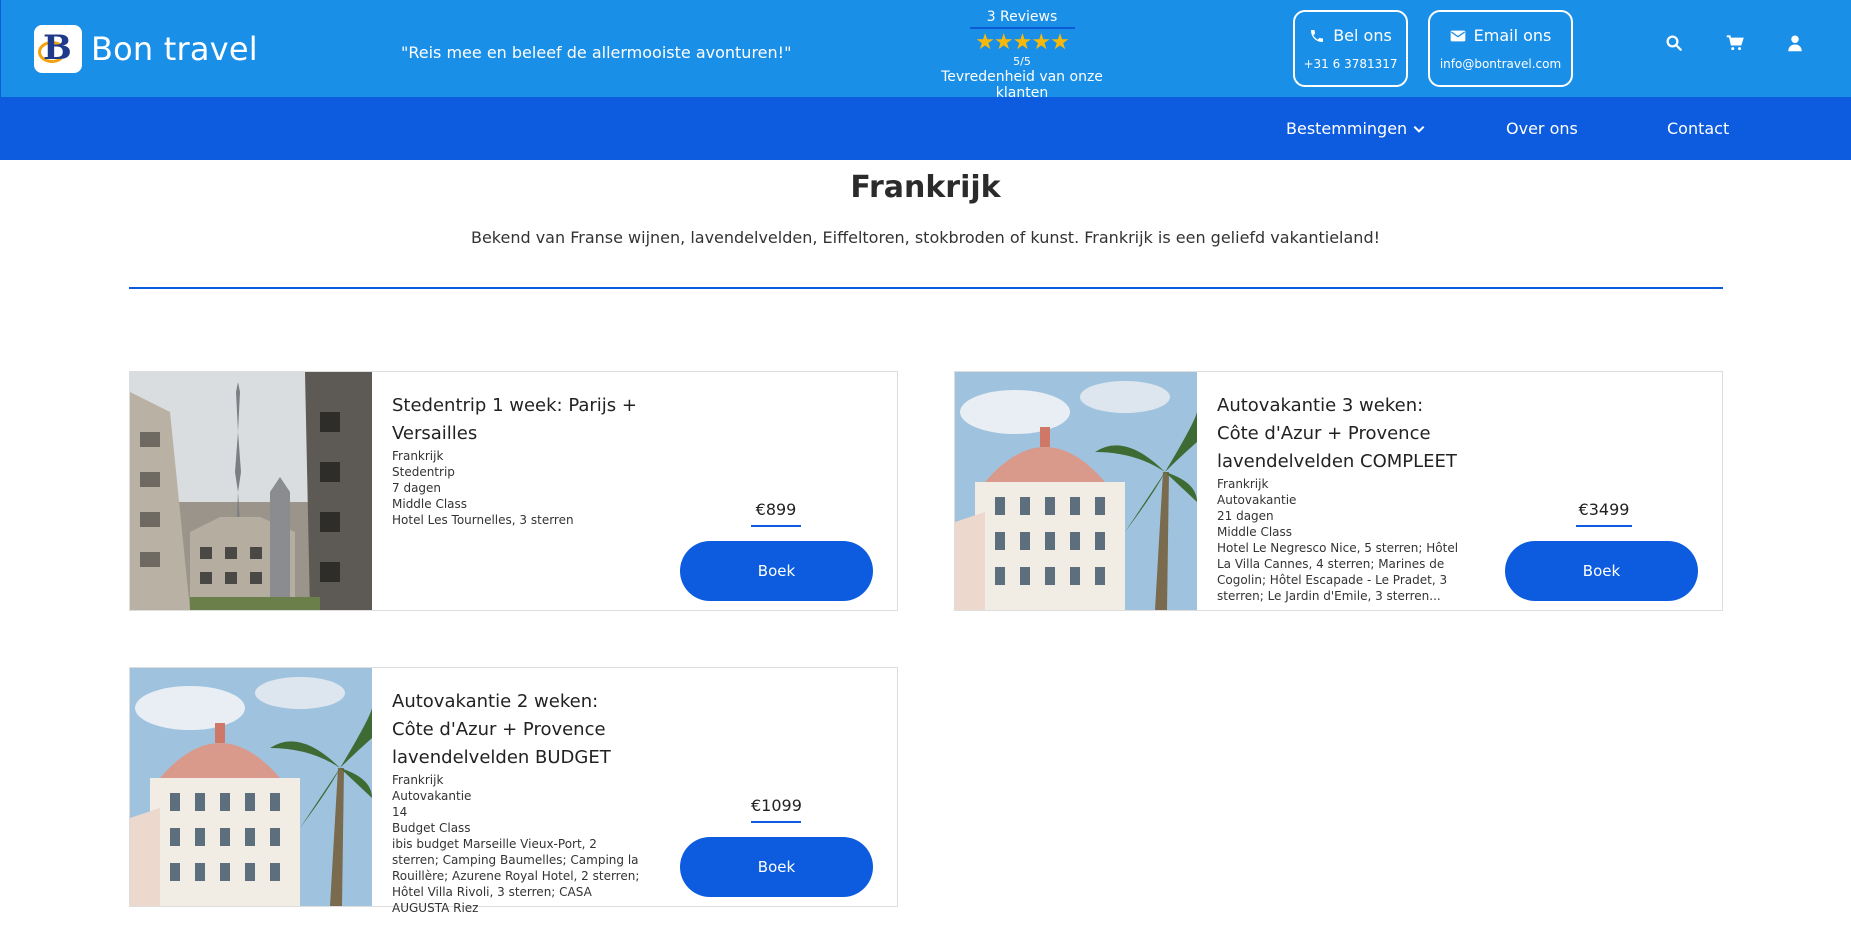 The image size is (1851, 940). Describe the element at coordinates (58, 49) in the screenshot. I see `brand-logo-icon: B` at that location.